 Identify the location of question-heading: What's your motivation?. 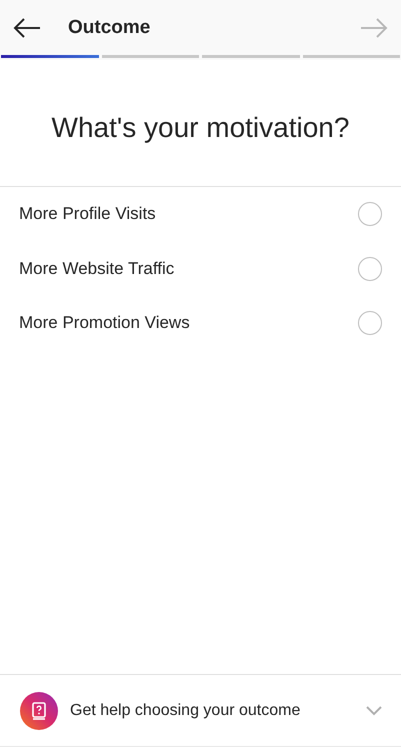
(200, 128).